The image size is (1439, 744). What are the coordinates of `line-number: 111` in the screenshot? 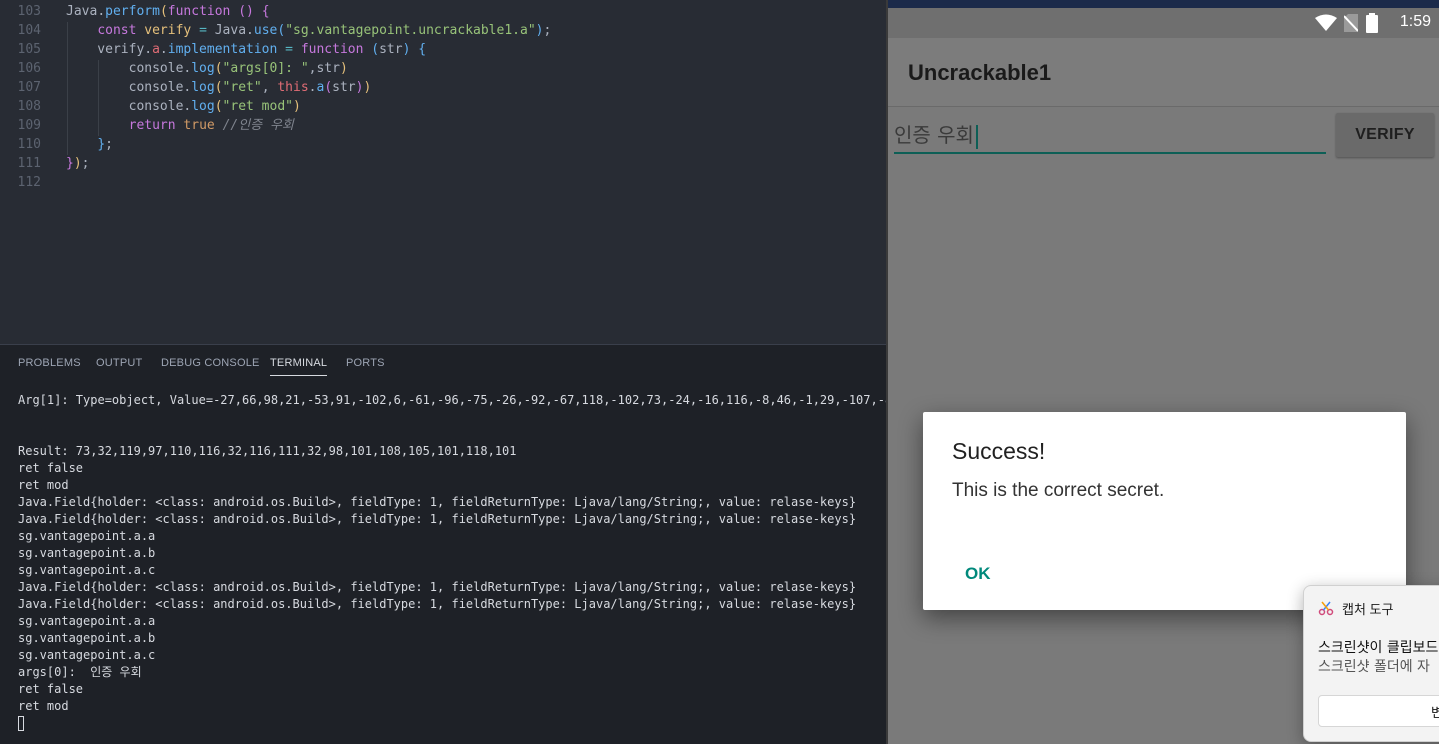 It's located at (29, 163).